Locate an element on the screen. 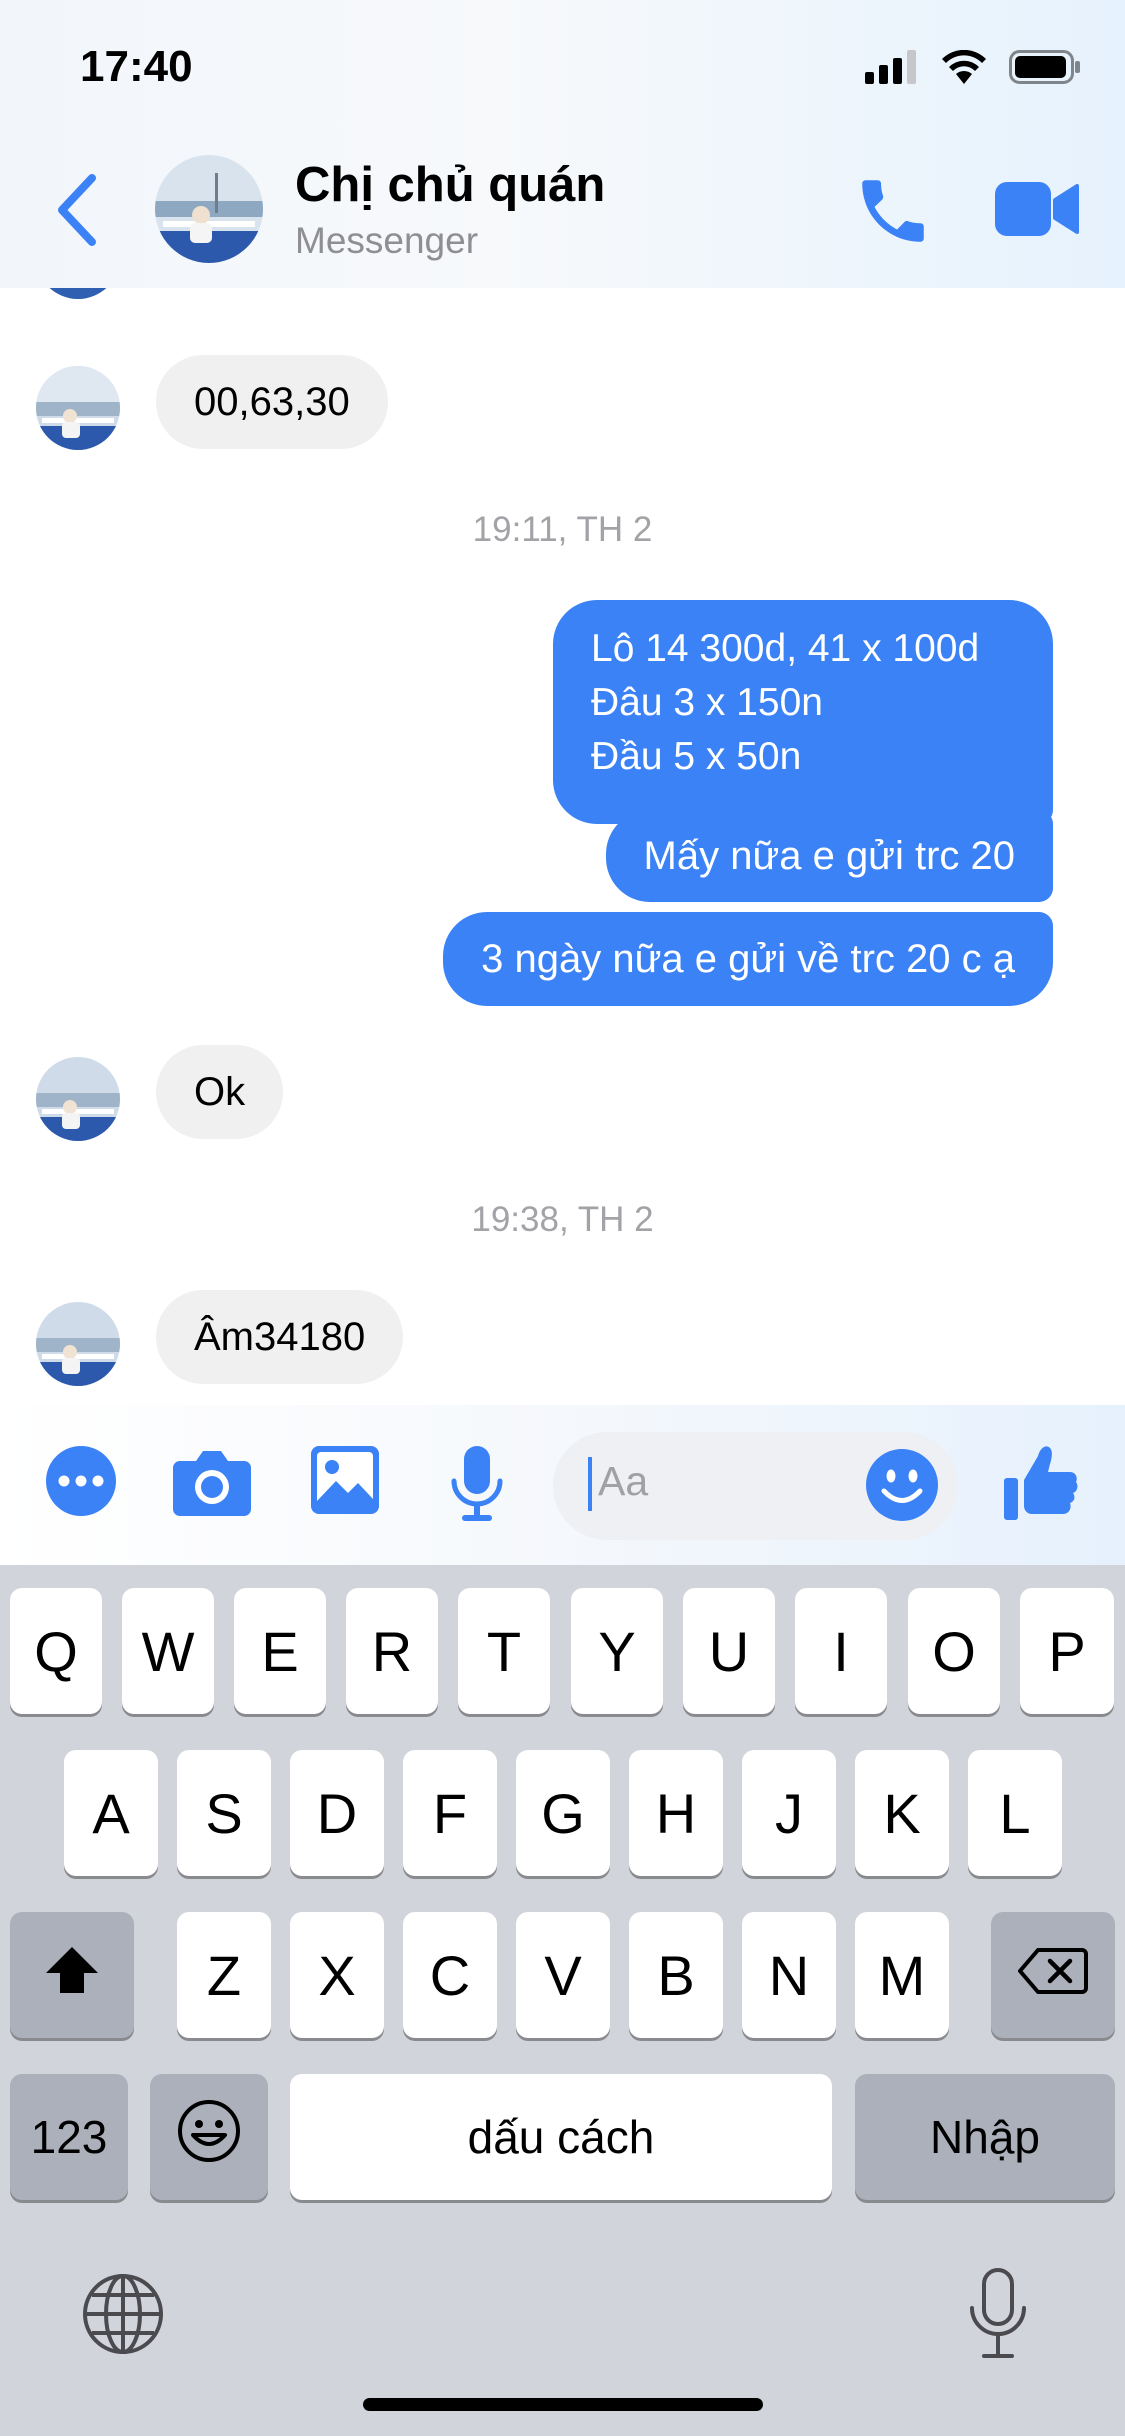 This screenshot has height=2436, width=1125. camera-button is located at coordinates (212, 1483).